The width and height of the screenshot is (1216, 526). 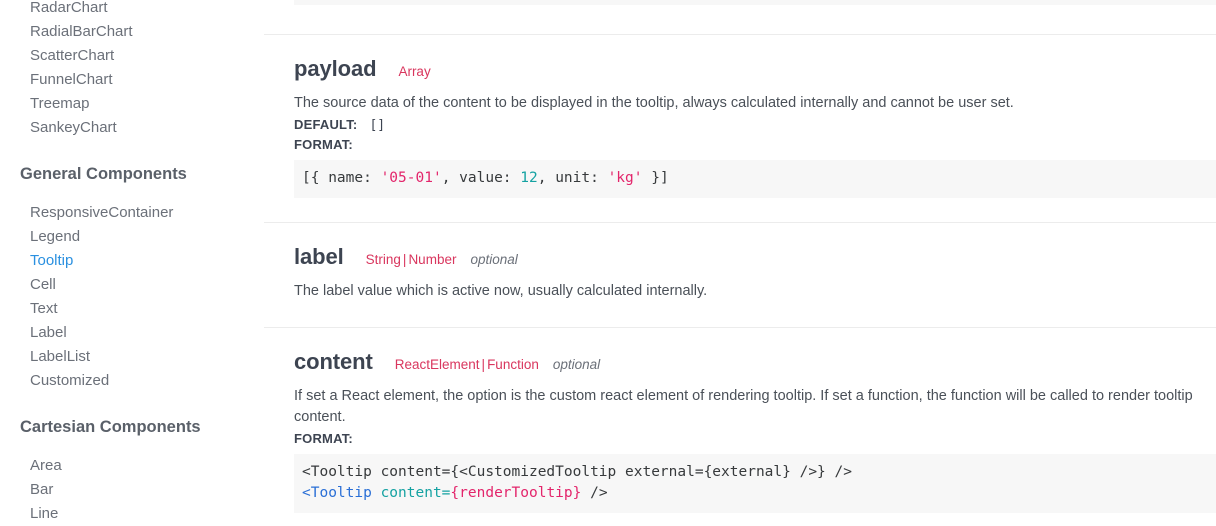 I want to click on sidebar-item-customized: Customized, so click(x=132, y=381).